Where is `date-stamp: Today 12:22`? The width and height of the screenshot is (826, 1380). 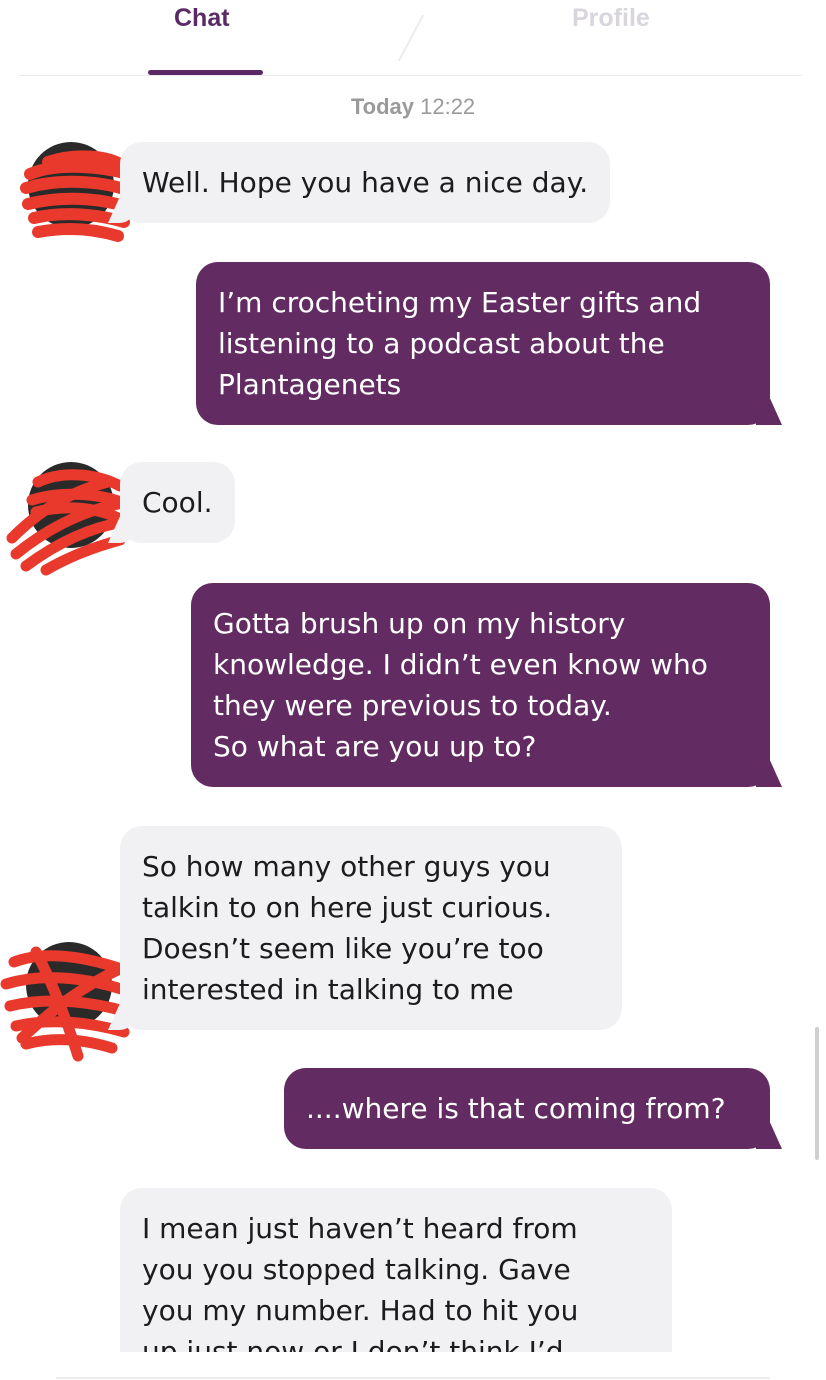
date-stamp: Today 12:22 is located at coordinates (413, 107).